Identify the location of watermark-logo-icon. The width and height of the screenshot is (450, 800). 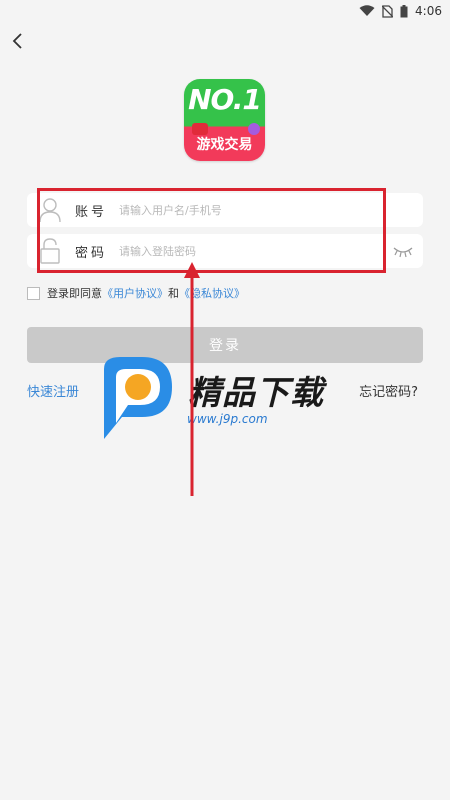
(138, 398).